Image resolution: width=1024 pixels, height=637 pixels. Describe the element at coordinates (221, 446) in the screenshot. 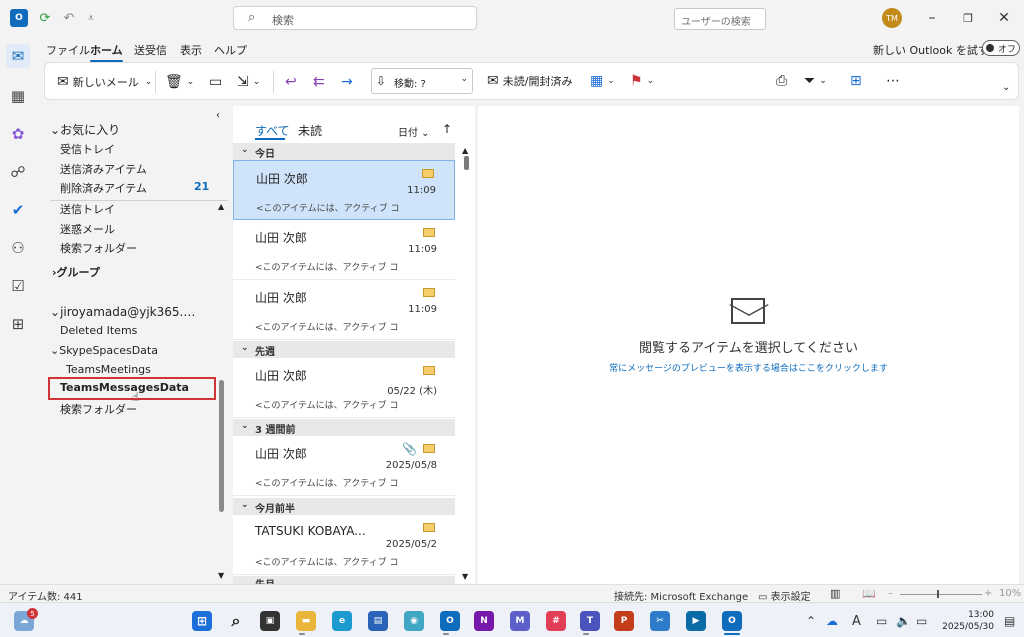

I see `folder-pane-scrollbar` at that location.